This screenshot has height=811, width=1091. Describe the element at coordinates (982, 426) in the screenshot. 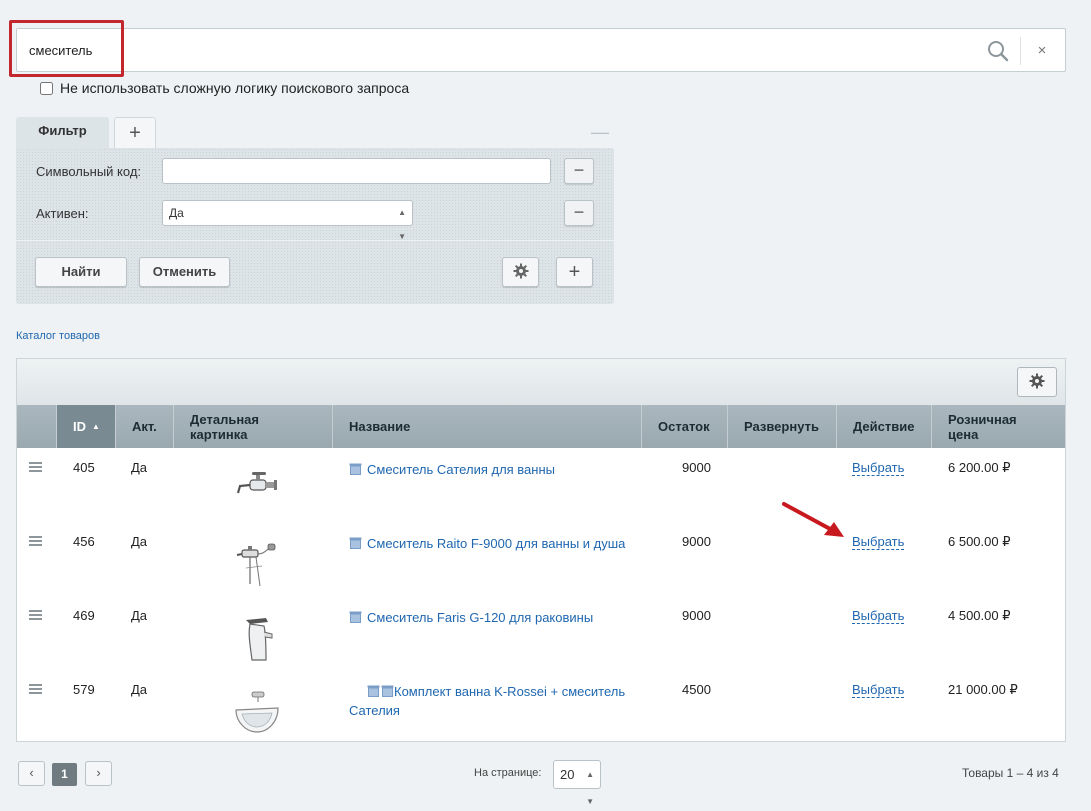

I see `header-price-label: Розничная цена` at that location.